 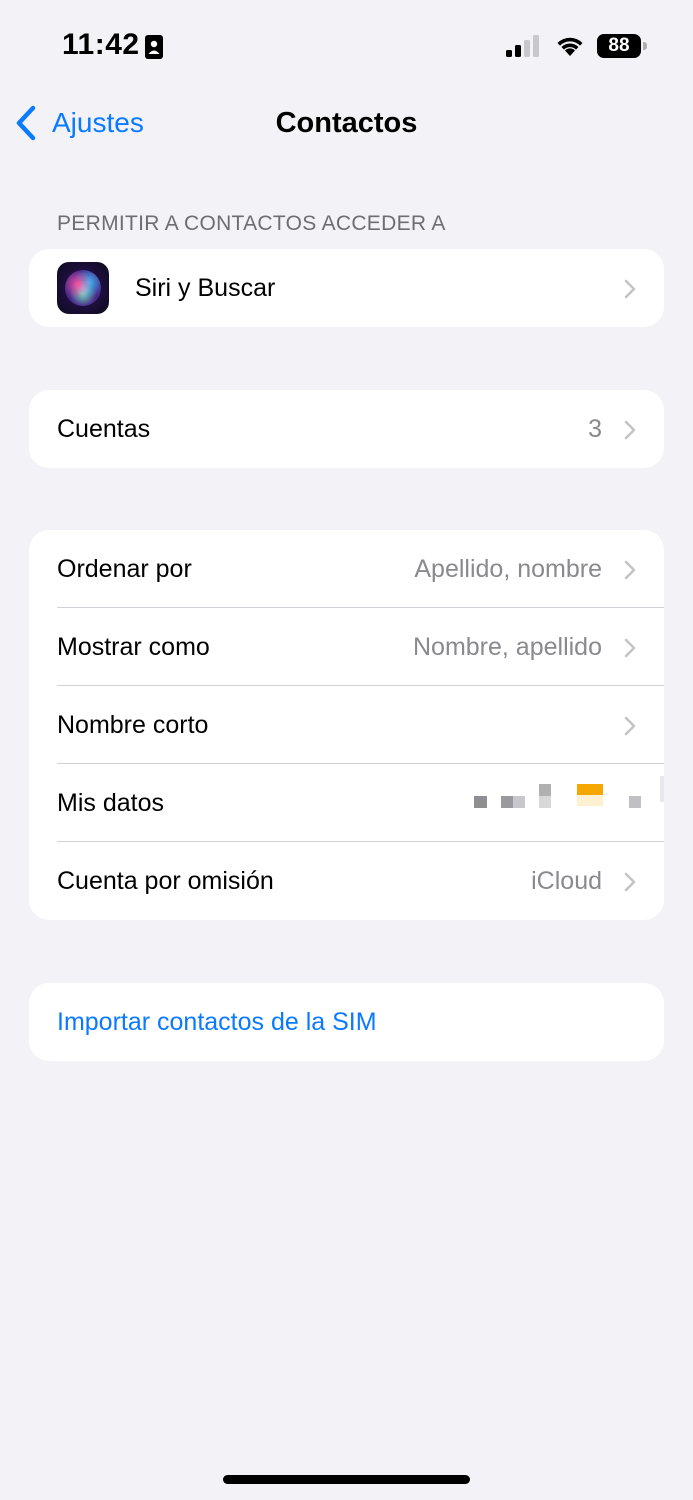 What do you see at coordinates (110, 802) in the screenshot?
I see `row-label: Mis datos` at bounding box center [110, 802].